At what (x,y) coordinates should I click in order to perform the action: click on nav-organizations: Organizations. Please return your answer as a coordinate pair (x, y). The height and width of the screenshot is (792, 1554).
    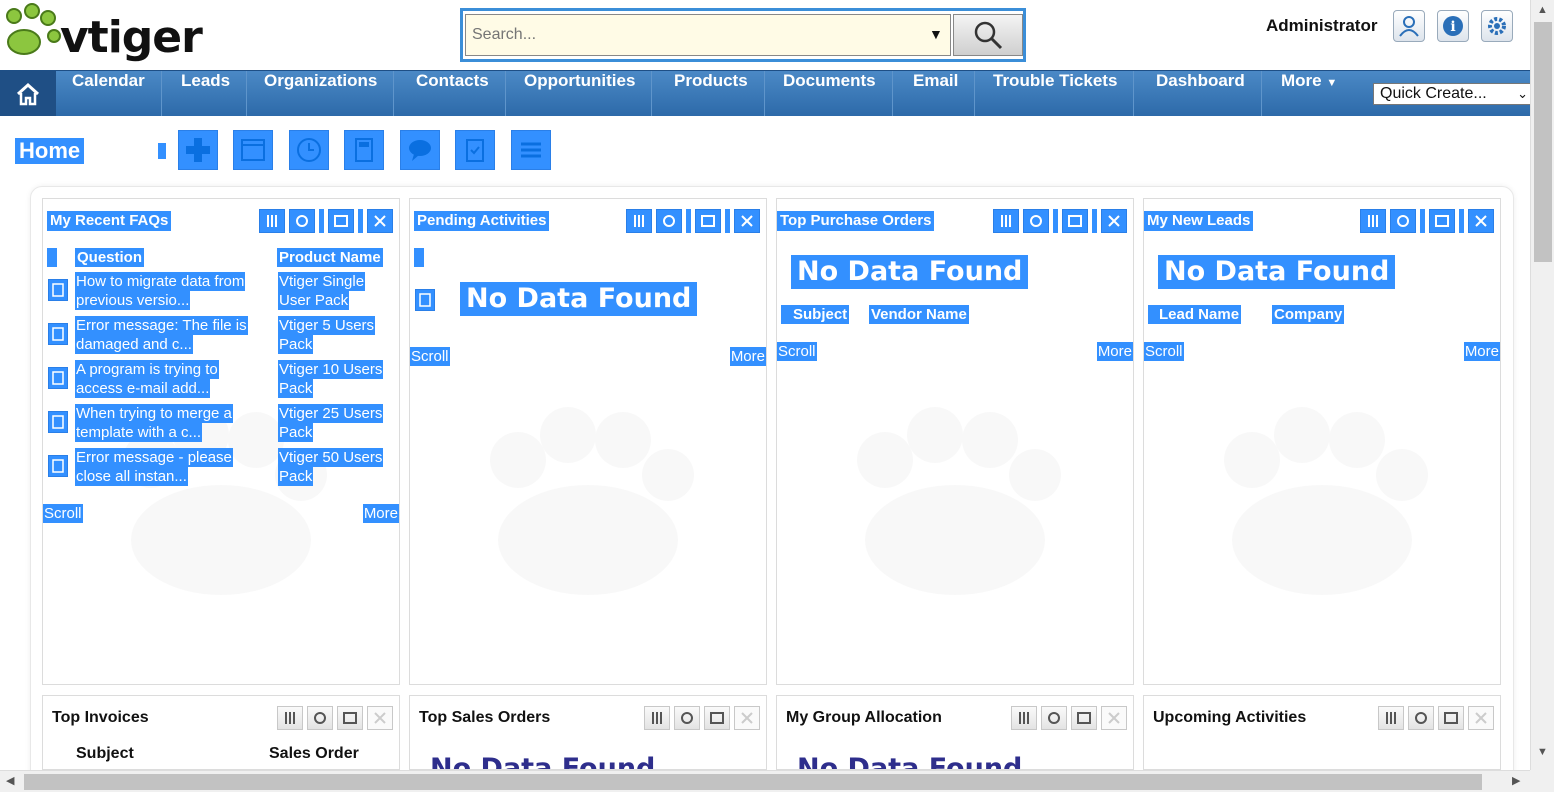
    Looking at the image, I should click on (321, 93).